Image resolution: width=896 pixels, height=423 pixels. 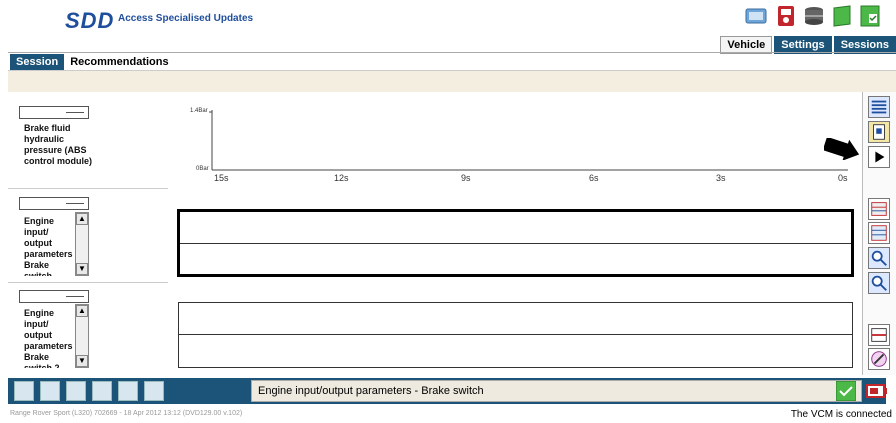 I want to click on panel2-scrollbar: ▲ ▼, so click(x=82, y=336).